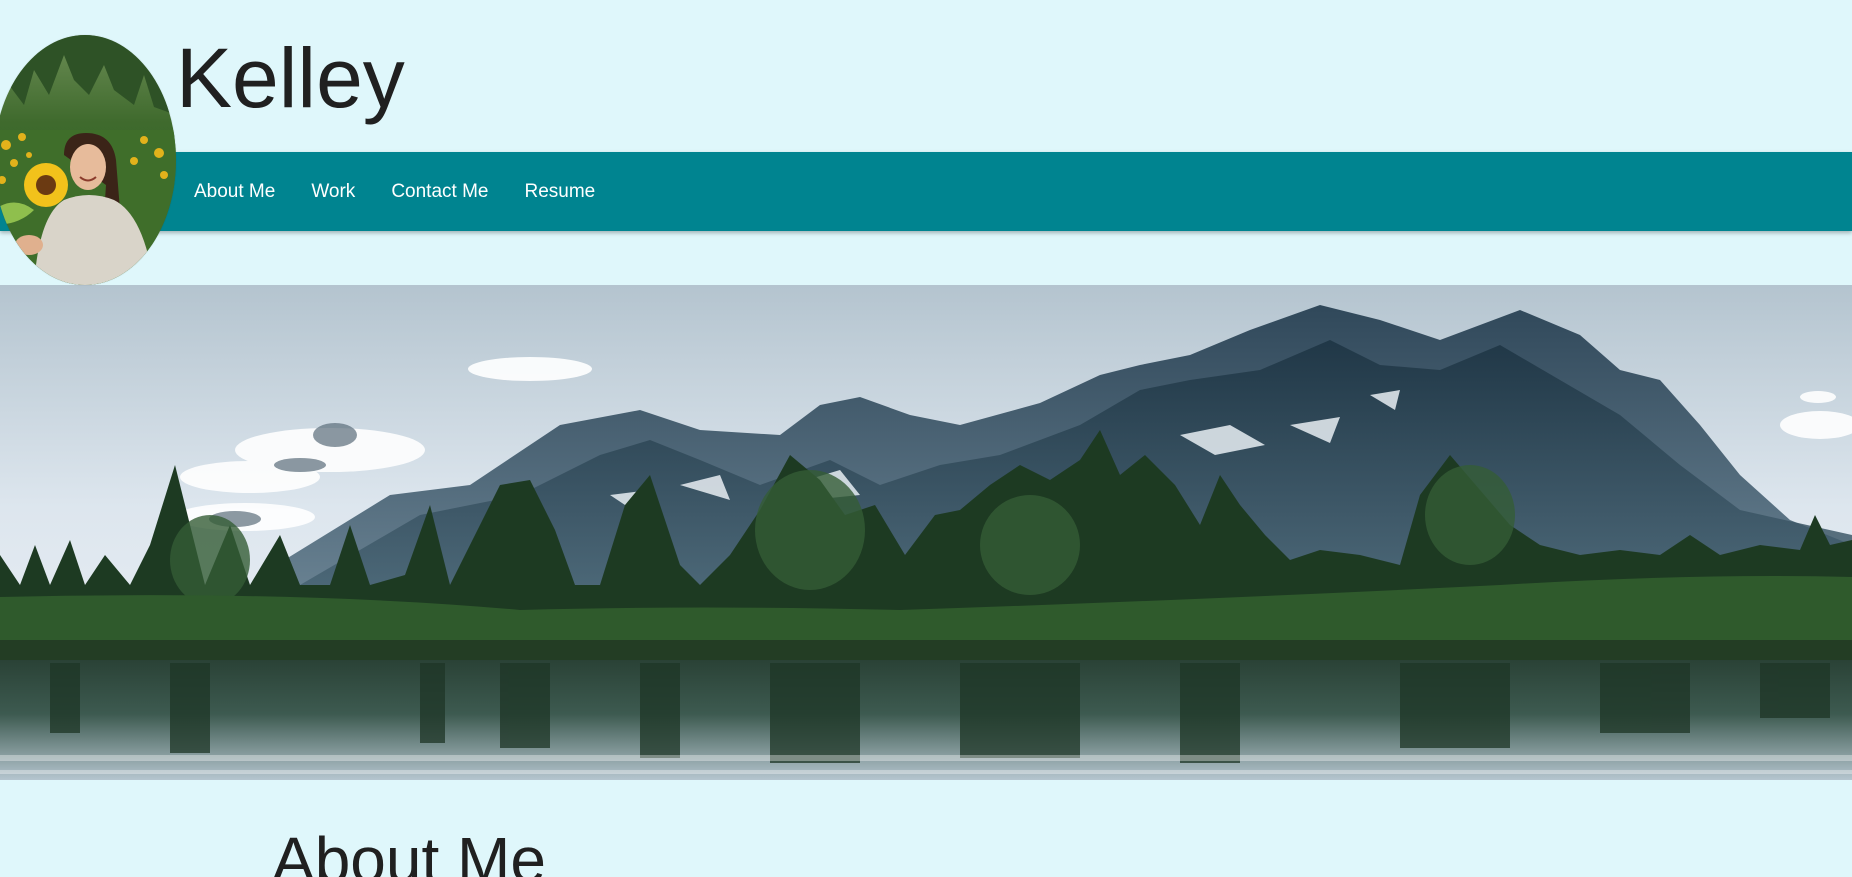  I want to click on about-me-heading: About Me, so click(409, 850).